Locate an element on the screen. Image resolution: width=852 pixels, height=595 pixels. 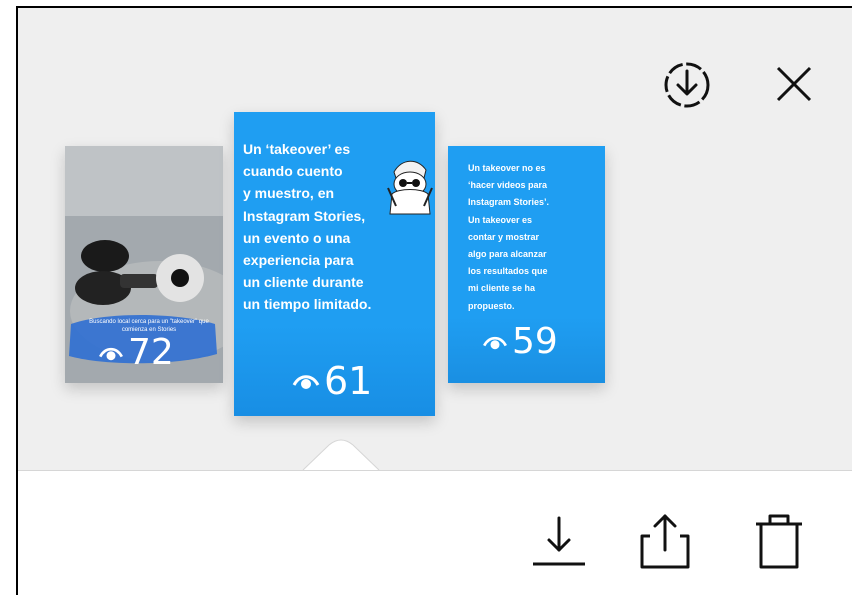
selection-pointer is located at coordinates (341, 455).